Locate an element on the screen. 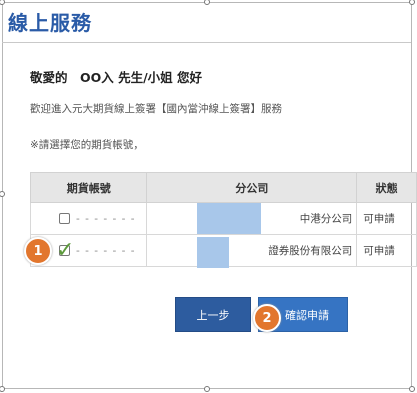 The image size is (417, 393). account-checkbox is located at coordinates (64, 218).